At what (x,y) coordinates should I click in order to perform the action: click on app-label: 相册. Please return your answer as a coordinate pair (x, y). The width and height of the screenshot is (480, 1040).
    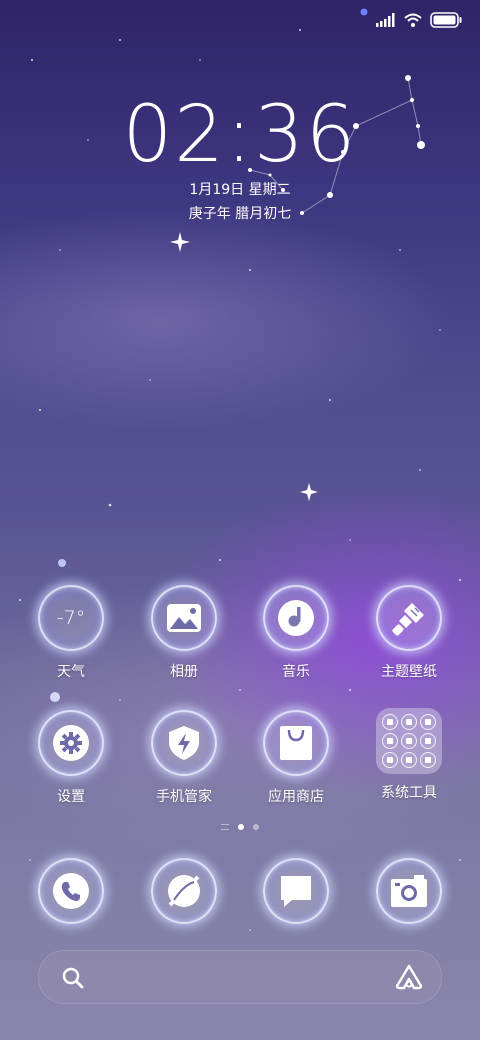
    Looking at the image, I should click on (184, 672).